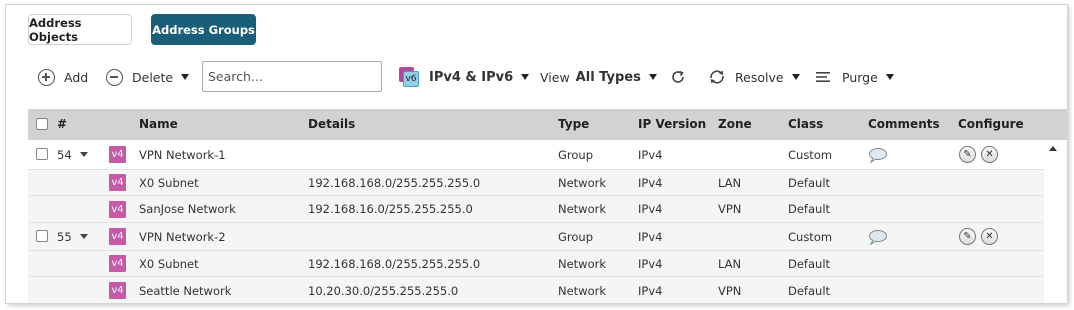 This screenshot has width=1074, height=310. I want to click on row-name: VPN Network-2, so click(182, 236).